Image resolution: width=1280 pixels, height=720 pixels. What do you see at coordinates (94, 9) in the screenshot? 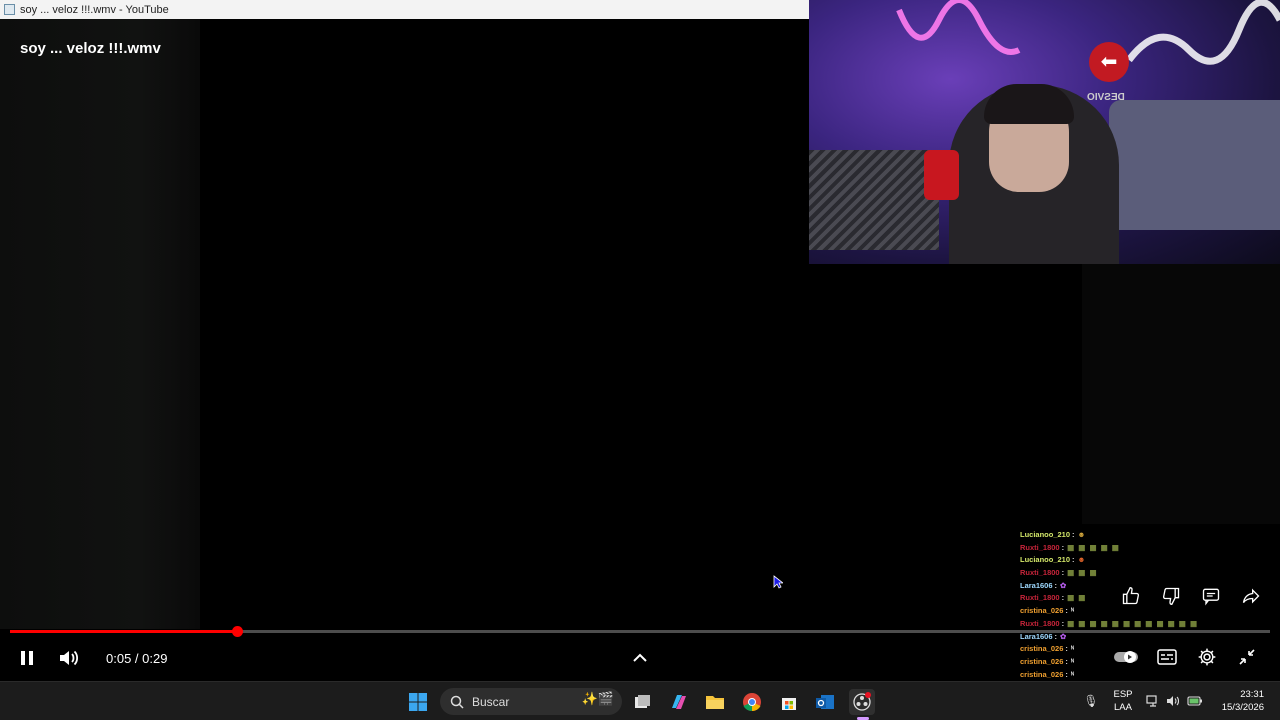
I see `window-title: soy ... veloz !!!.wmv - YouTube` at bounding box center [94, 9].